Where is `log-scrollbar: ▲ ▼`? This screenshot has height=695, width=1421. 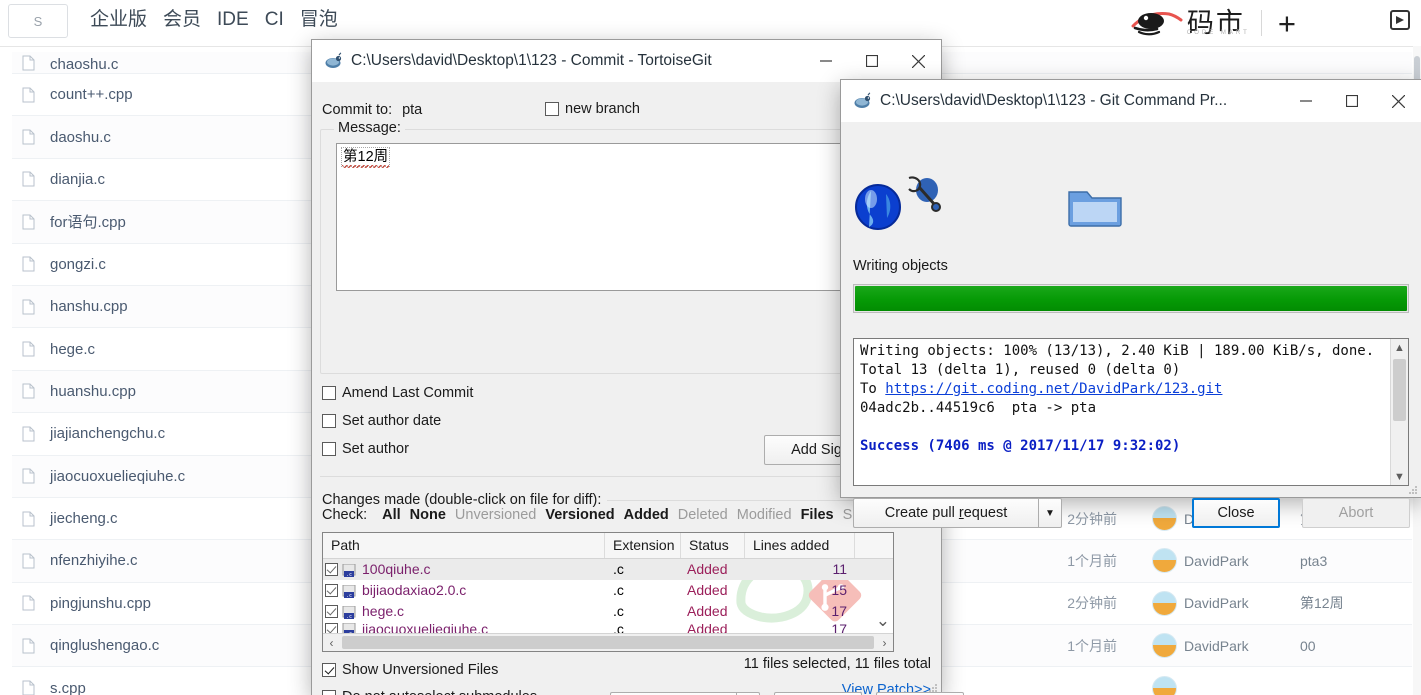
log-scrollbar: ▲ ▼ is located at coordinates (1399, 412).